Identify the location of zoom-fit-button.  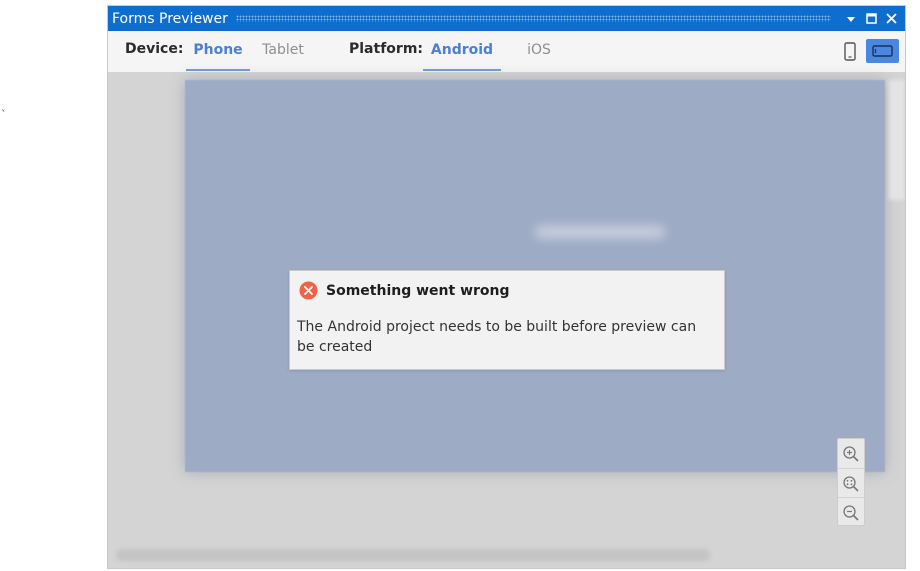
(851, 483).